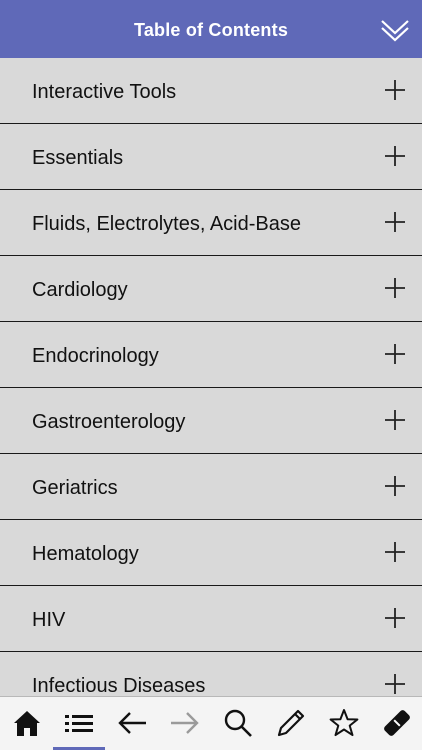  I want to click on home-icon, so click(27, 723).